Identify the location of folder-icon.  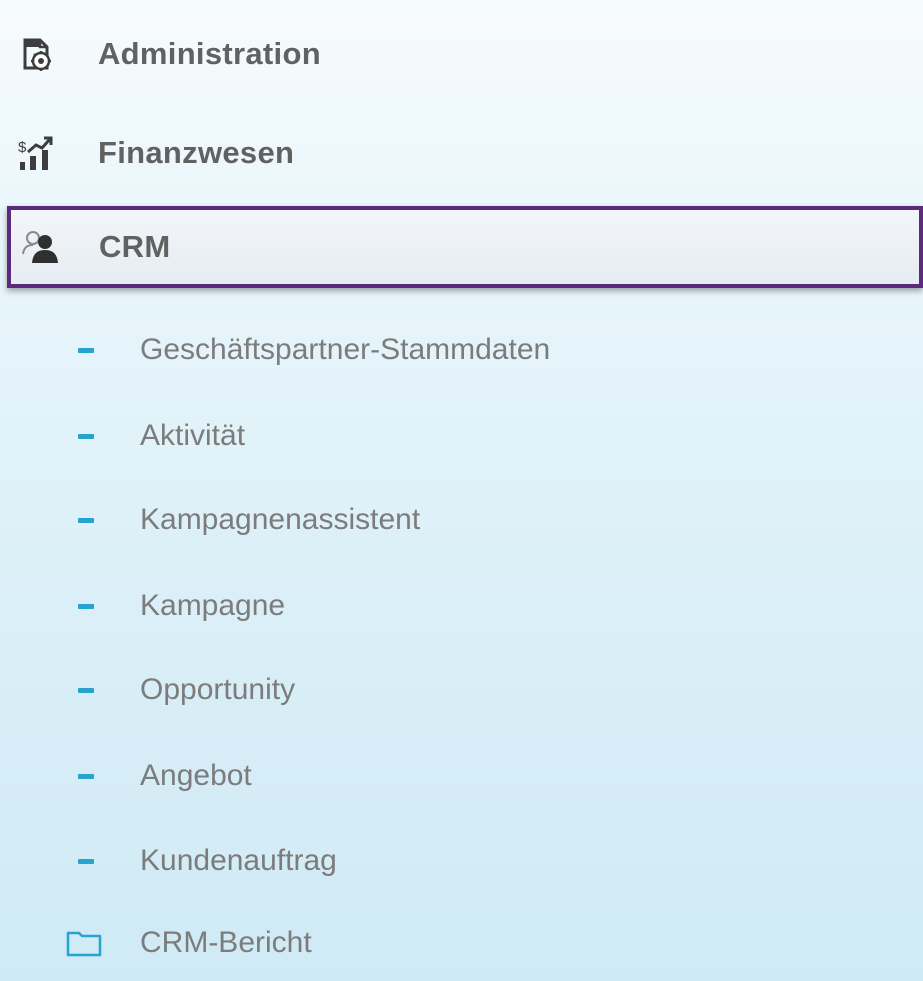
(84, 943).